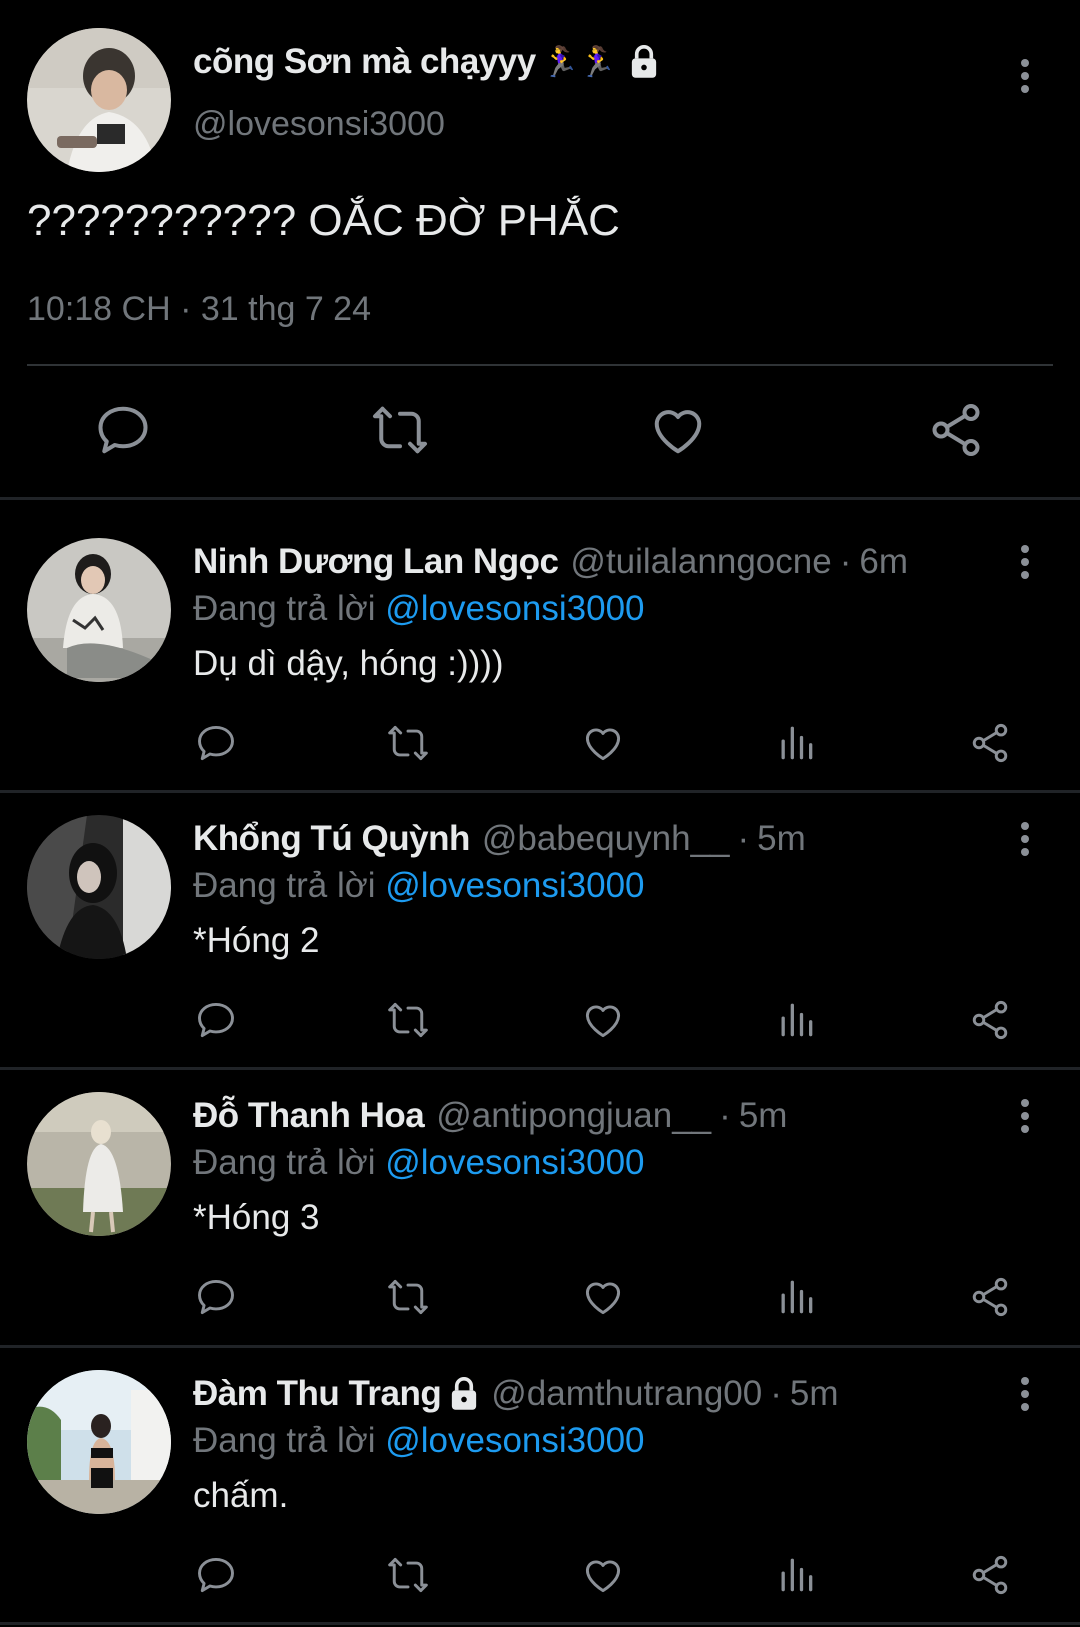 The height and width of the screenshot is (1627, 1080). I want to click on author-handle: @babequynh__, so click(606, 839).